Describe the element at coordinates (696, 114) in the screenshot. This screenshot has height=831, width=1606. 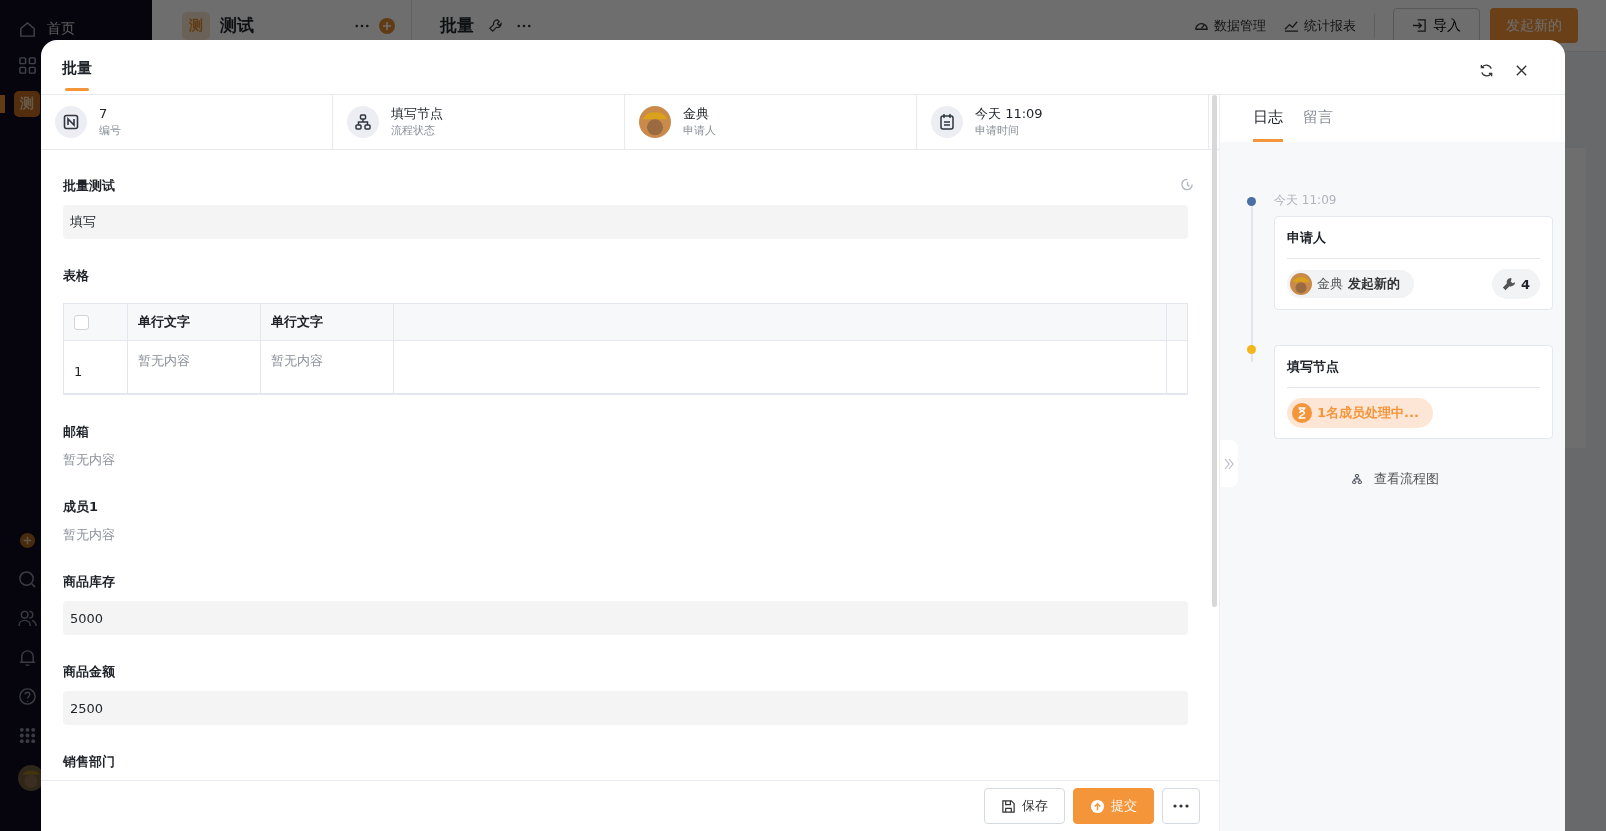
I see `summary-value: 金典` at that location.